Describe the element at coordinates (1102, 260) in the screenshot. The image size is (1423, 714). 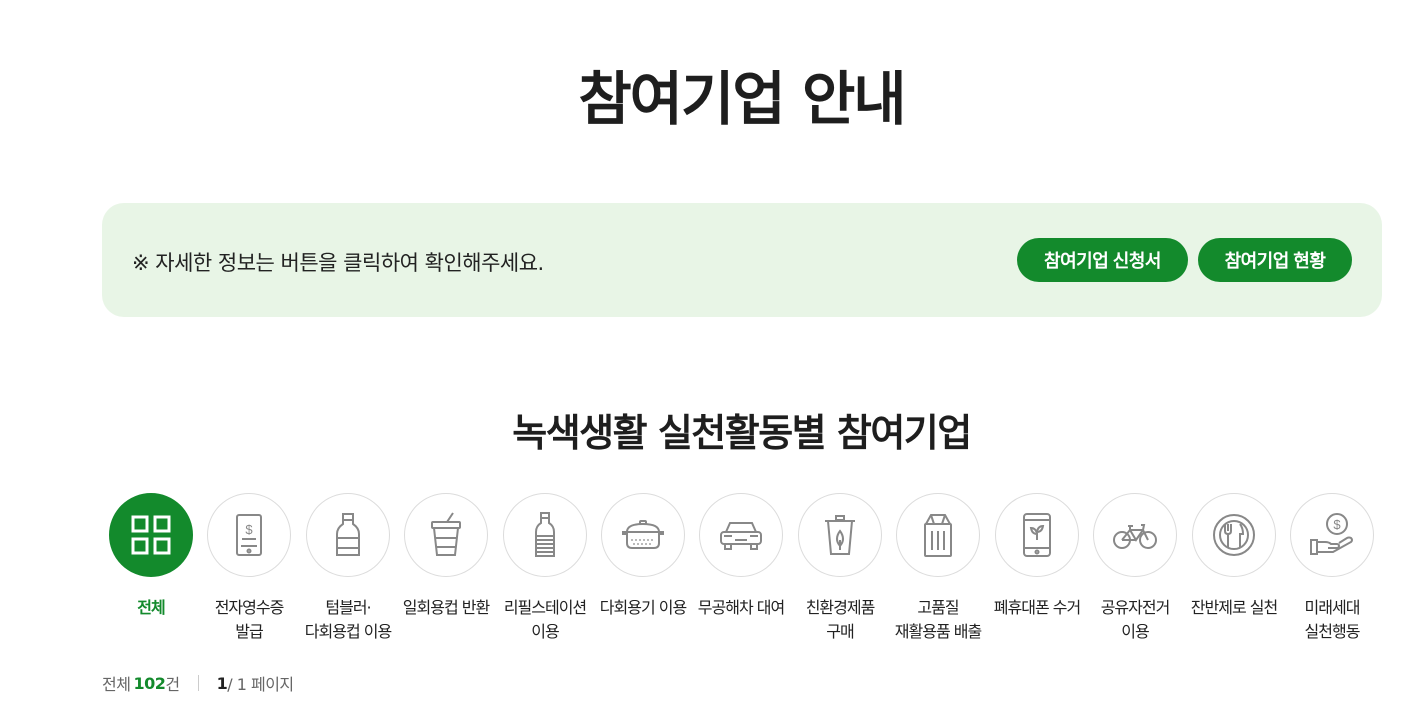
I see `apply-form-button: 참여기업 신청서` at that location.